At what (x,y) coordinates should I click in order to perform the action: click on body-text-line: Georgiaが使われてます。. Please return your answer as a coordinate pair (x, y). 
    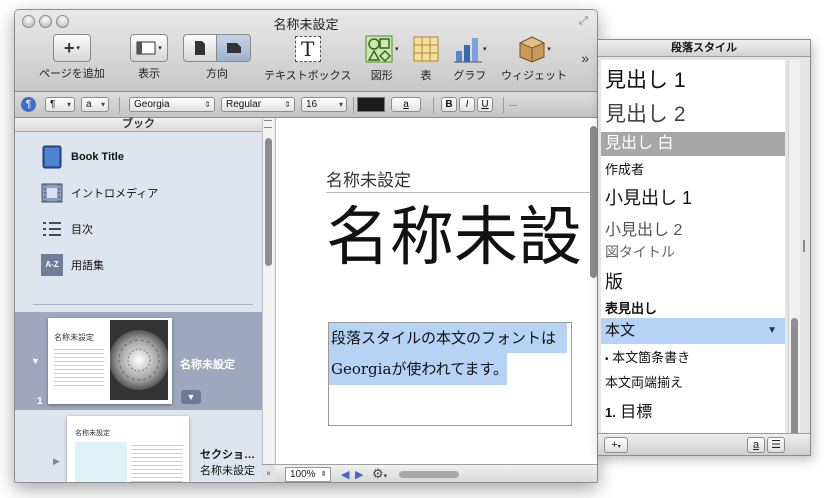
    Looking at the image, I should click on (419, 368).